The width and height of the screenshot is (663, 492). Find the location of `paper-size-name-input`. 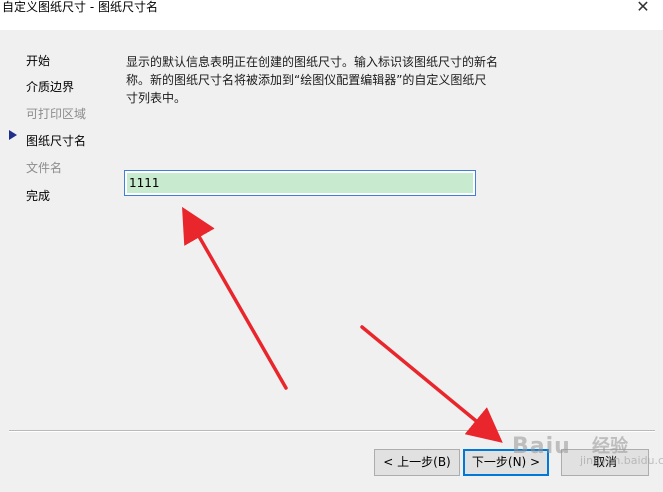

paper-size-name-input is located at coordinates (300, 183).